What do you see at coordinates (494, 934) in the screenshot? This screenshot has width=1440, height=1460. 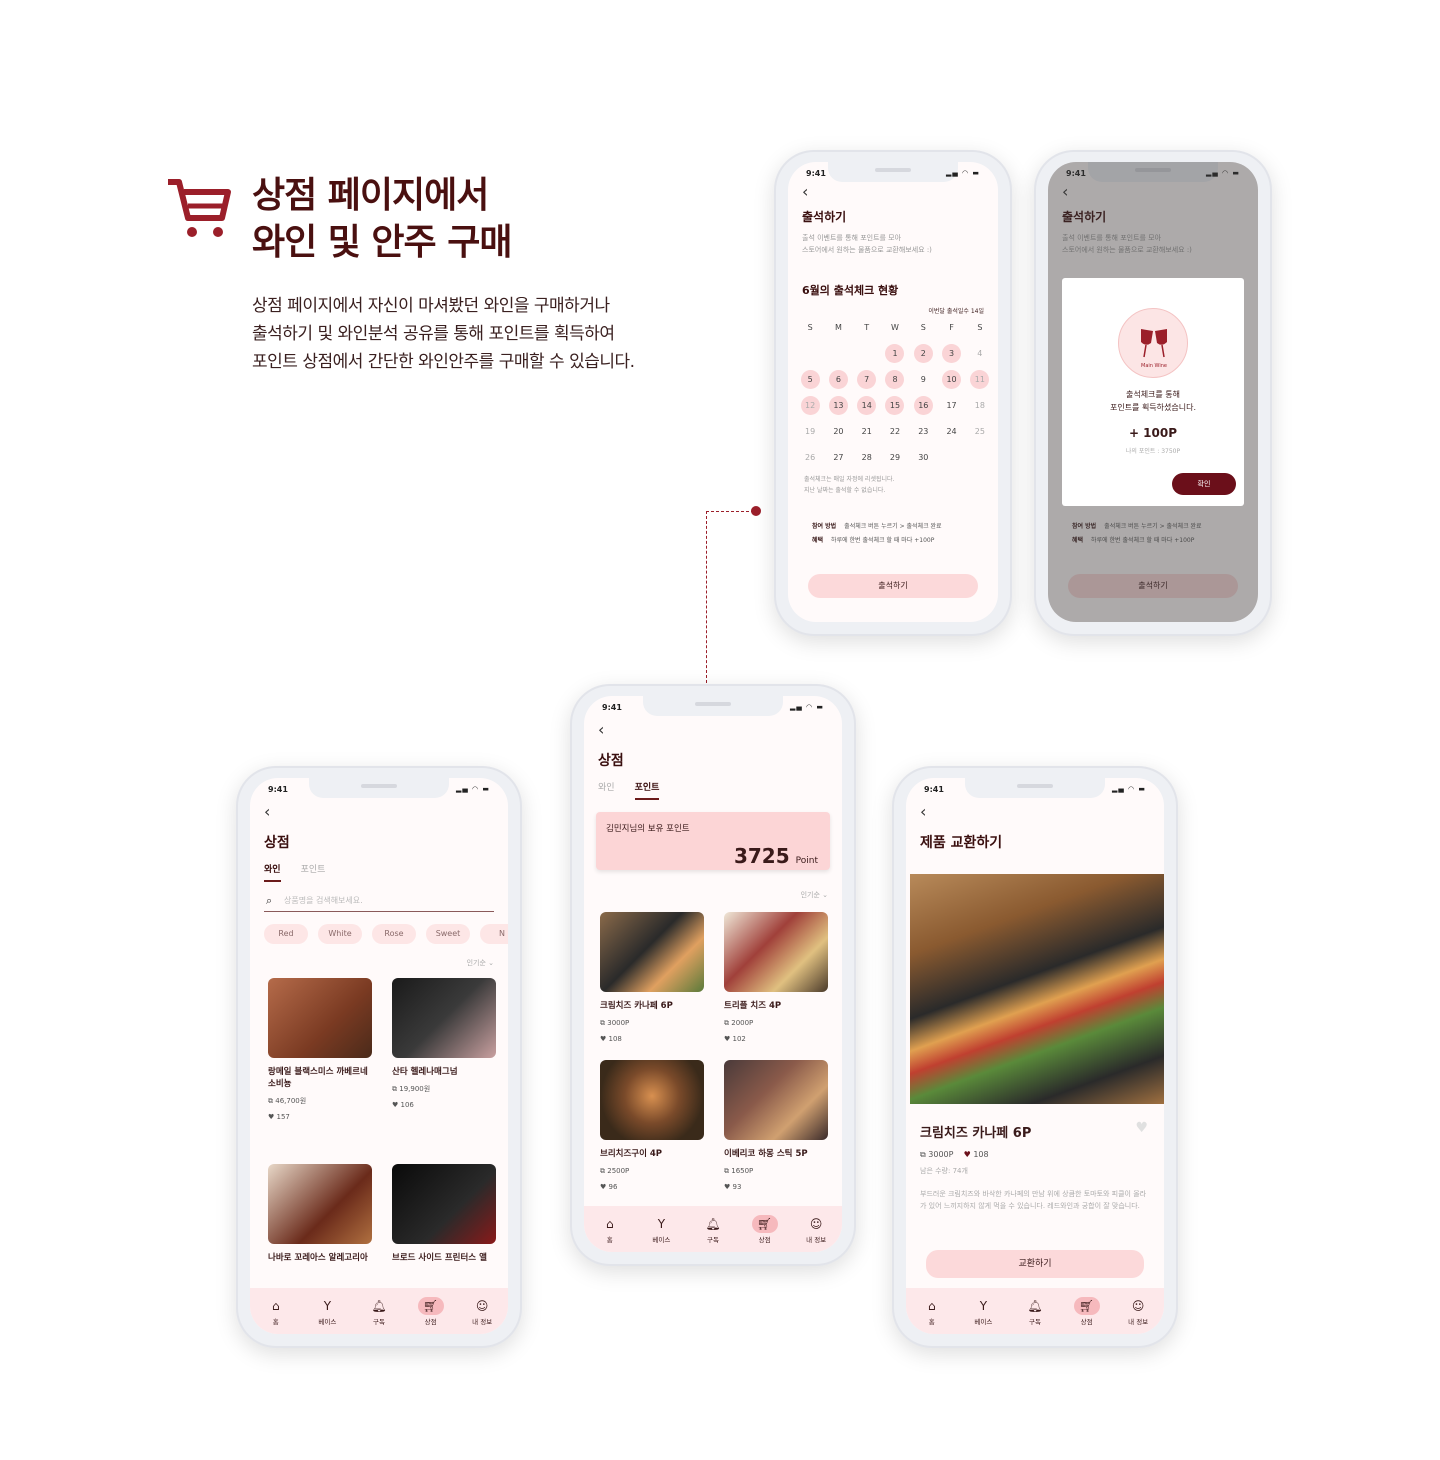 I see `chip-more: N` at bounding box center [494, 934].